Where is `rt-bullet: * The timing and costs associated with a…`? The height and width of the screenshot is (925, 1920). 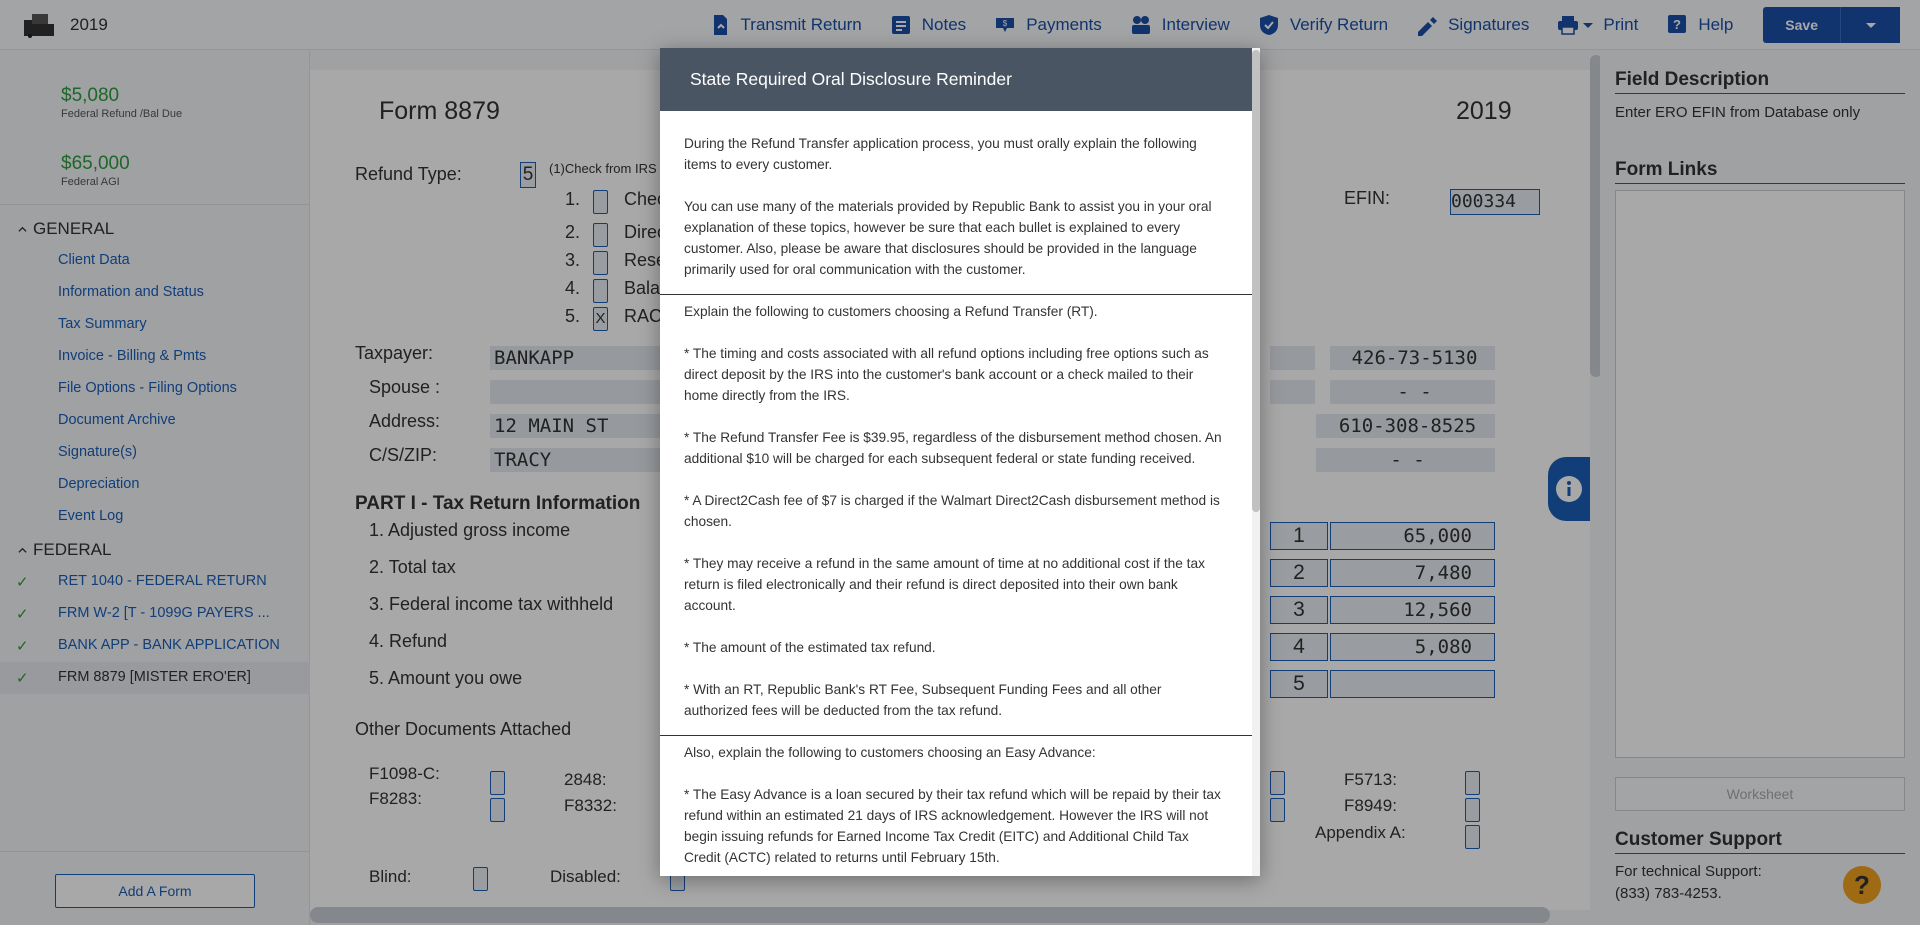 rt-bullet: * The timing and costs associated with a… is located at coordinates (946, 374).